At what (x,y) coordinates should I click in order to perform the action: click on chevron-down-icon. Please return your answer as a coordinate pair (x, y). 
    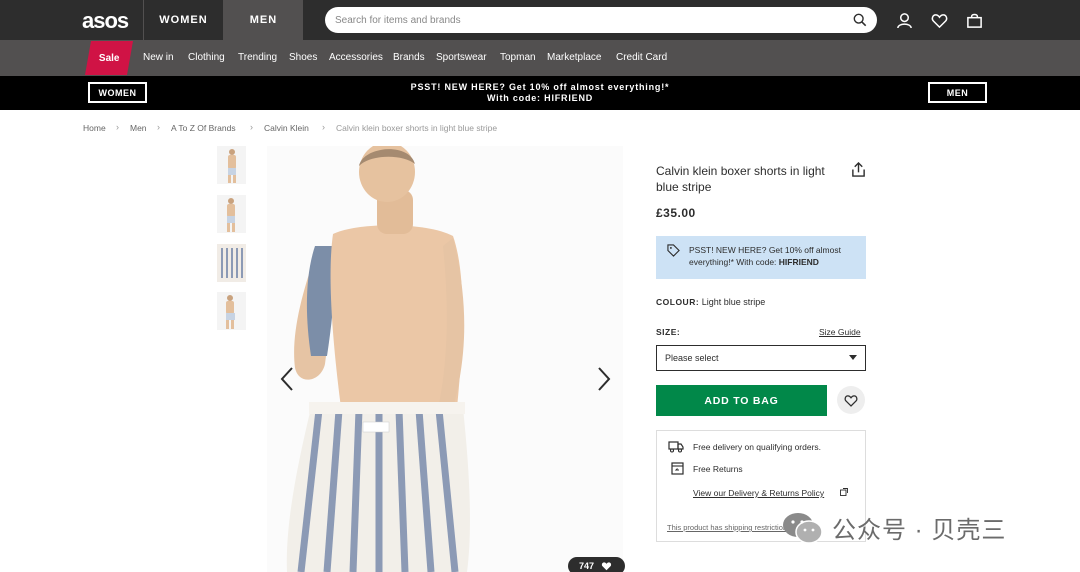
    Looking at the image, I should click on (853, 357).